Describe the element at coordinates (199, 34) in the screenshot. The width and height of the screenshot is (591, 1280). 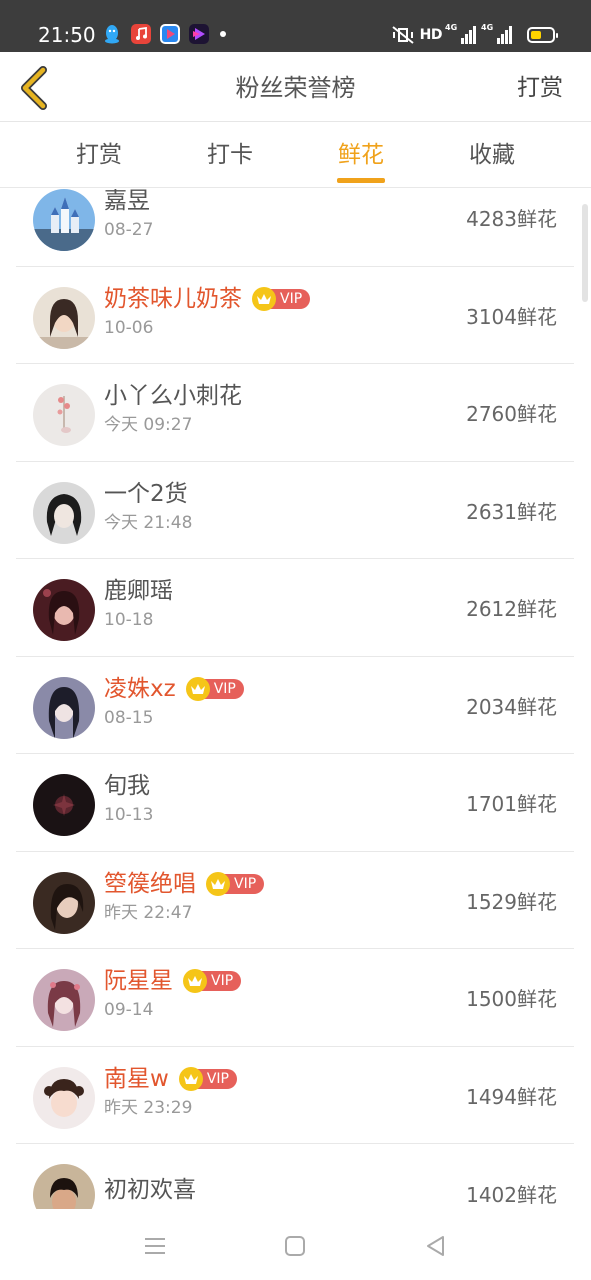
I see `player-app-icon` at that location.